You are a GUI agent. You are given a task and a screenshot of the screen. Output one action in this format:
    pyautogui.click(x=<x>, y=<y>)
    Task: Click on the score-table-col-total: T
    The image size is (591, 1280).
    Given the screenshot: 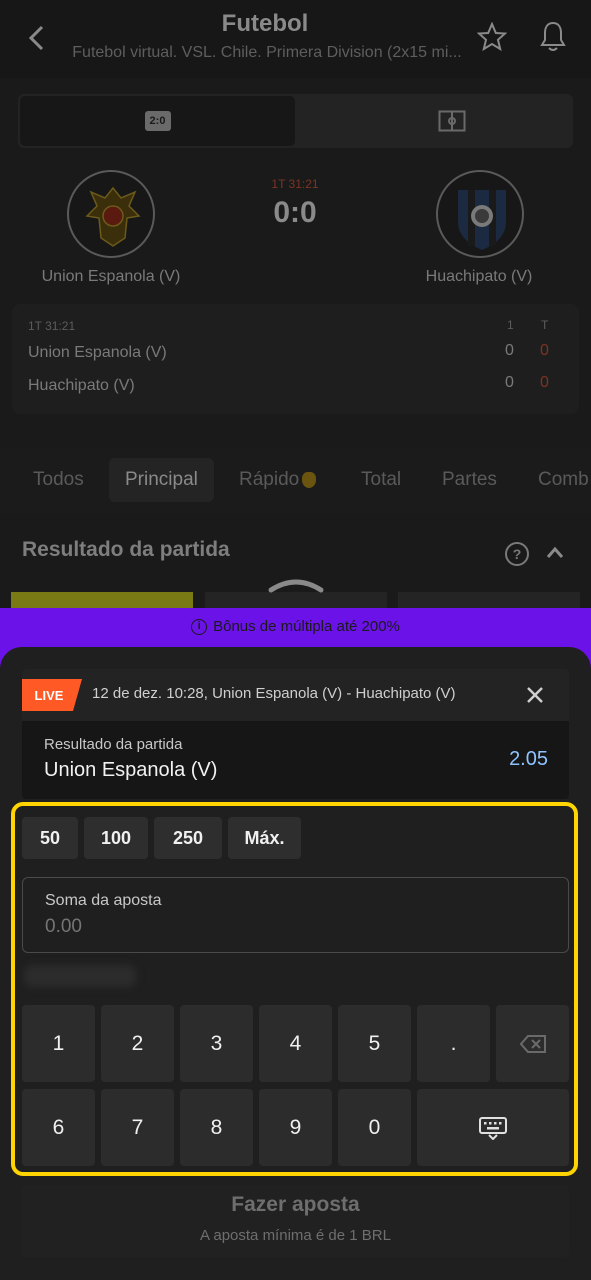 What is the action you would take?
    pyautogui.click(x=545, y=325)
    